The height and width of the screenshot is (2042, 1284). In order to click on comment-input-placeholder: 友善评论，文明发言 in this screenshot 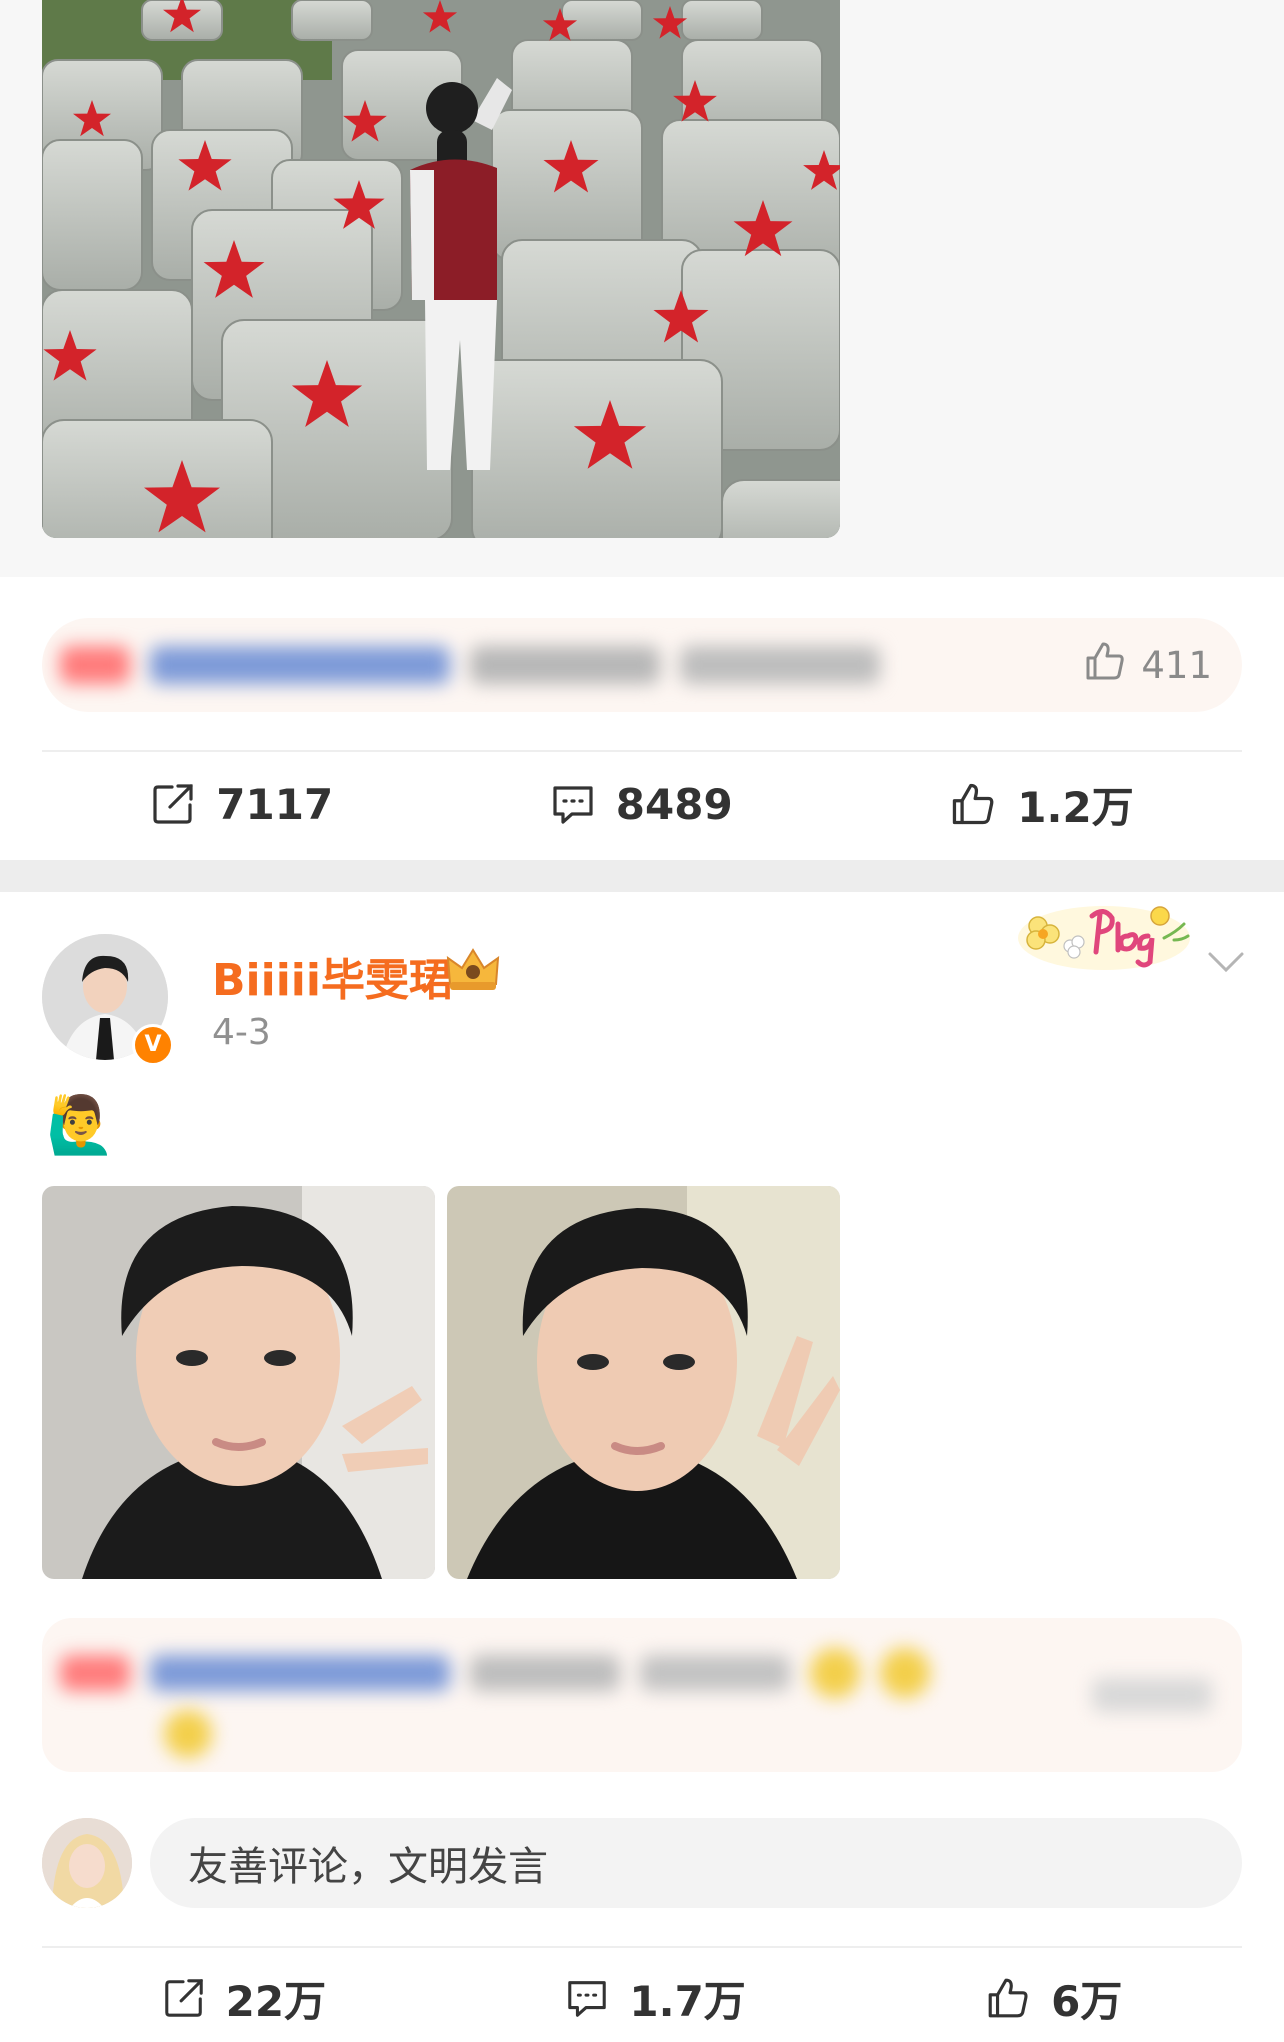, I will do `click(368, 1867)`.